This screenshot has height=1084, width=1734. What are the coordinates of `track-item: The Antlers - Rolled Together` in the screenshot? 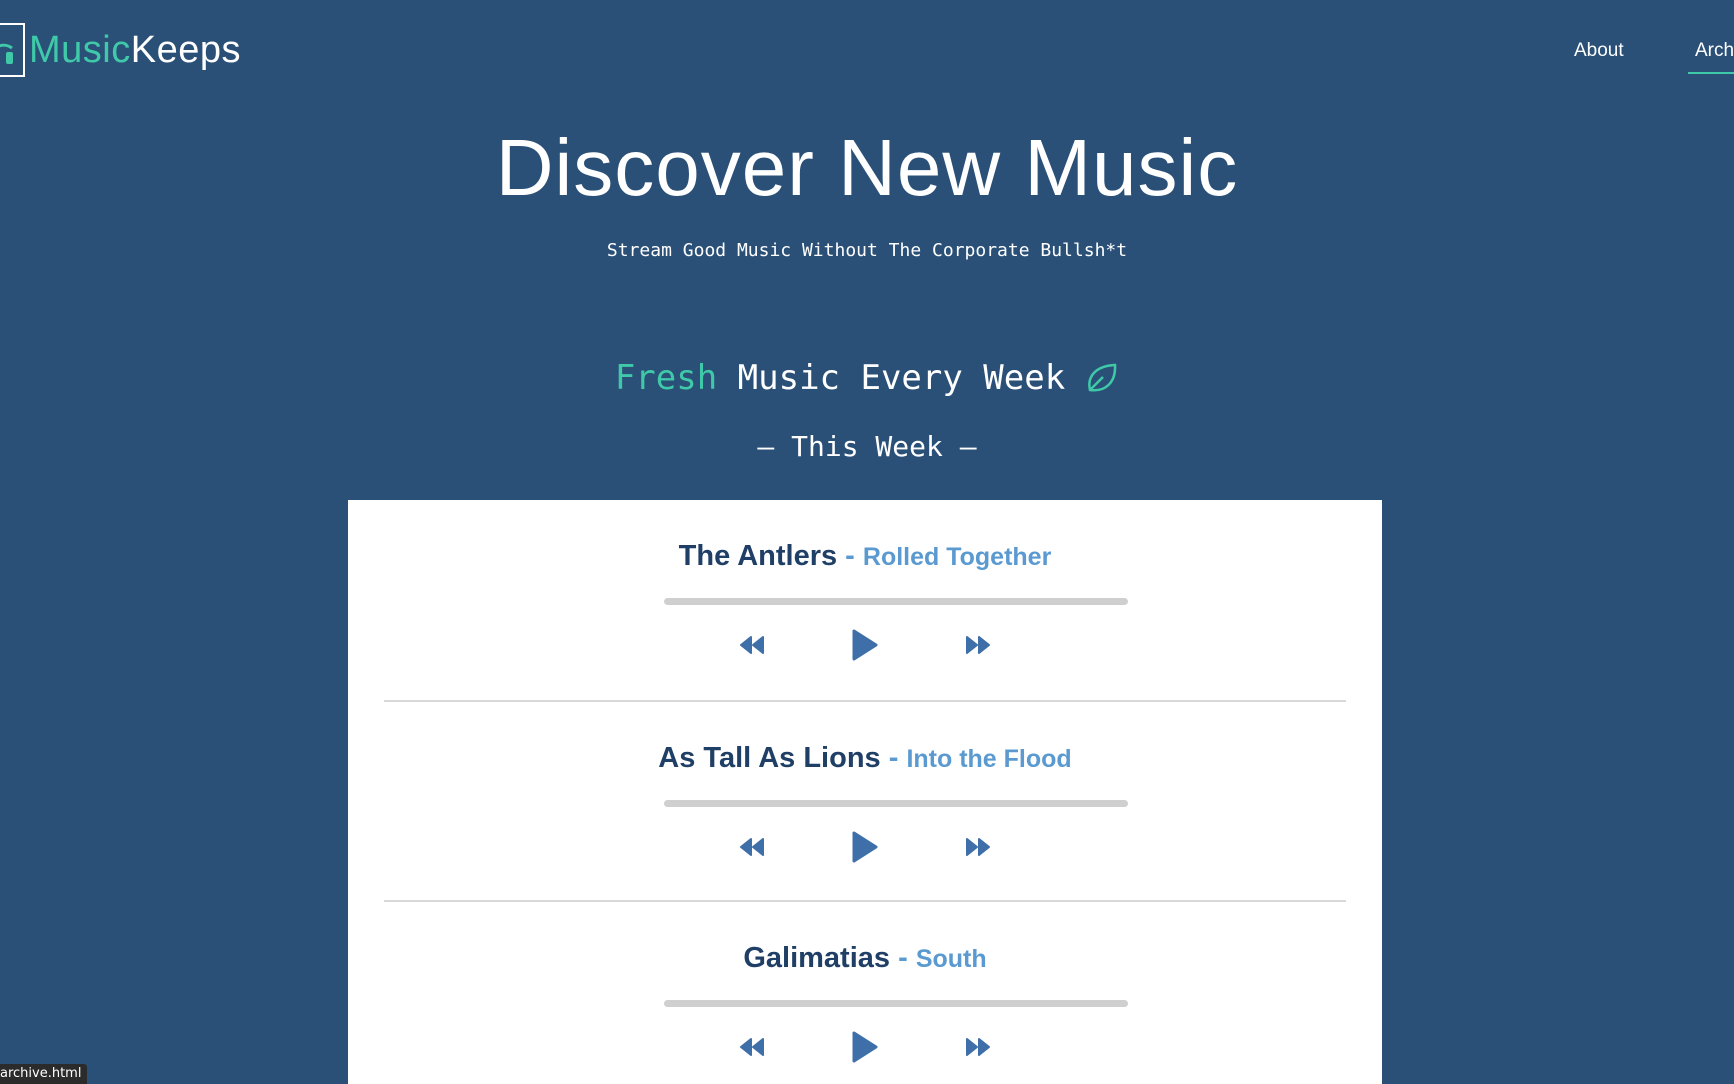 It's located at (865, 600).